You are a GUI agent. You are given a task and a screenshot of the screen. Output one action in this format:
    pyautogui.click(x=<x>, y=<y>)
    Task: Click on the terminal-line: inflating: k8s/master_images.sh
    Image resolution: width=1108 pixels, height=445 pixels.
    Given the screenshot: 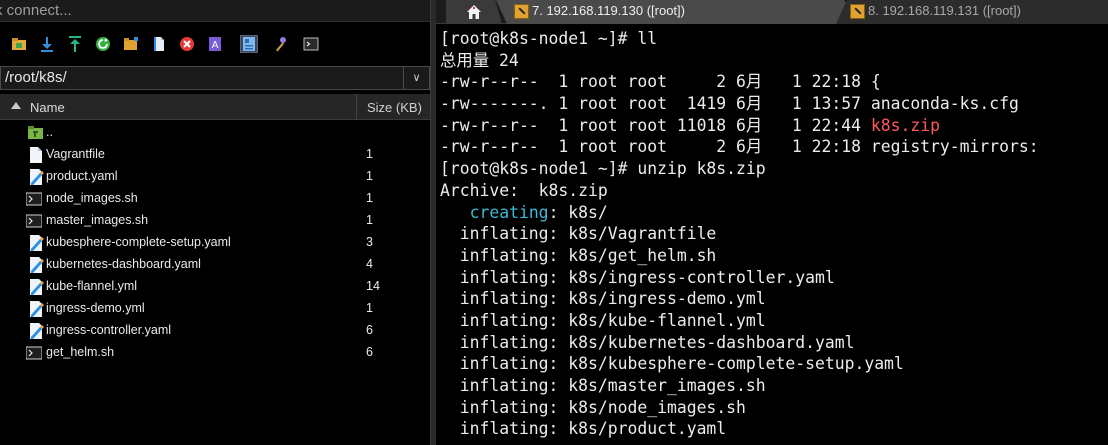 What is the action you would take?
    pyautogui.click(x=774, y=386)
    